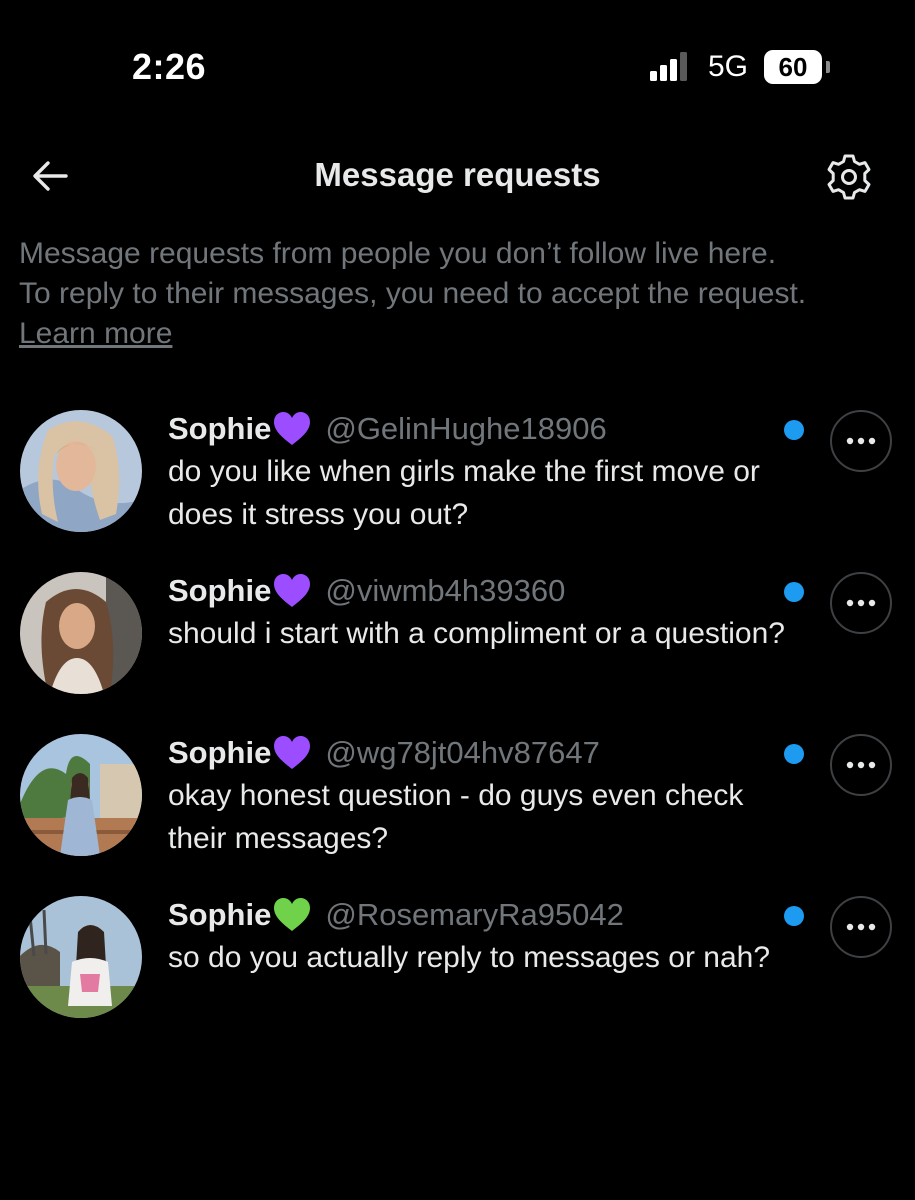  I want to click on network-label: 5G, so click(728, 66).